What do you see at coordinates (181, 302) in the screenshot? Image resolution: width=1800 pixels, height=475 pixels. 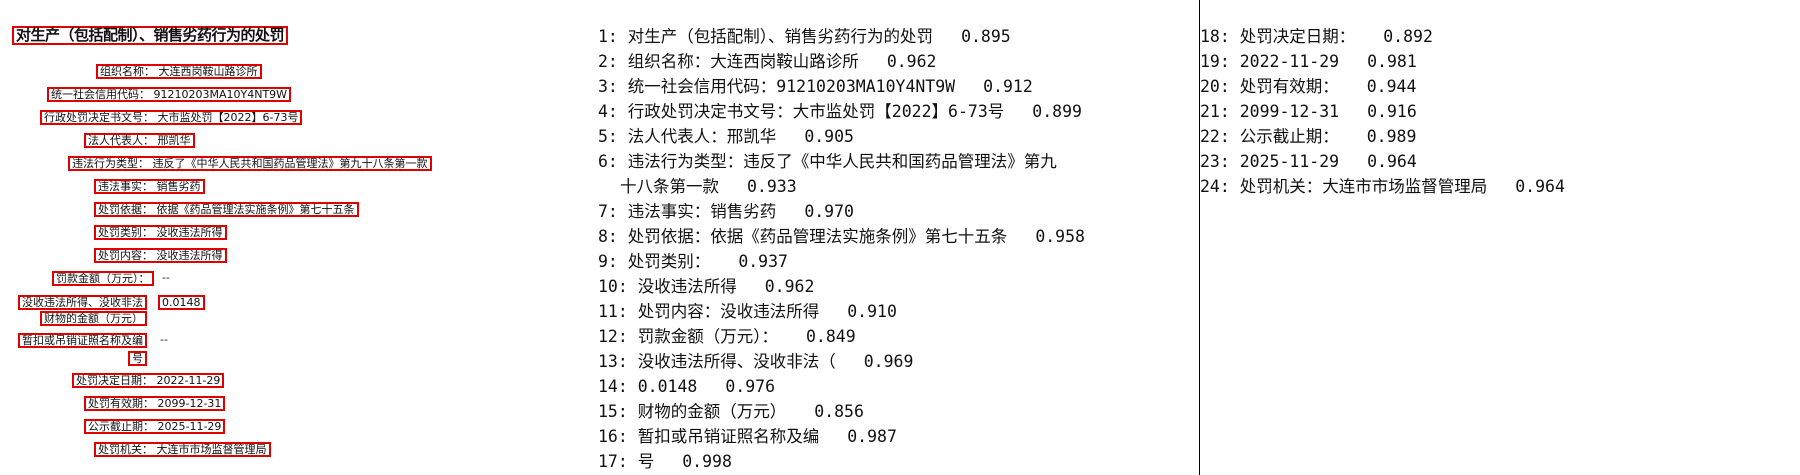 I see `ocr-box-confiscation-value: 0.0148` at bounding box center [181, 302].